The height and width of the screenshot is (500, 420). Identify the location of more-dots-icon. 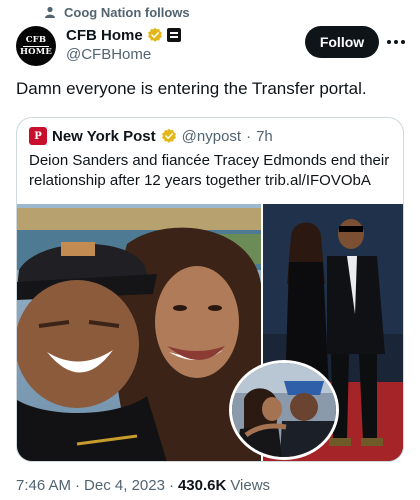
(396, 42).